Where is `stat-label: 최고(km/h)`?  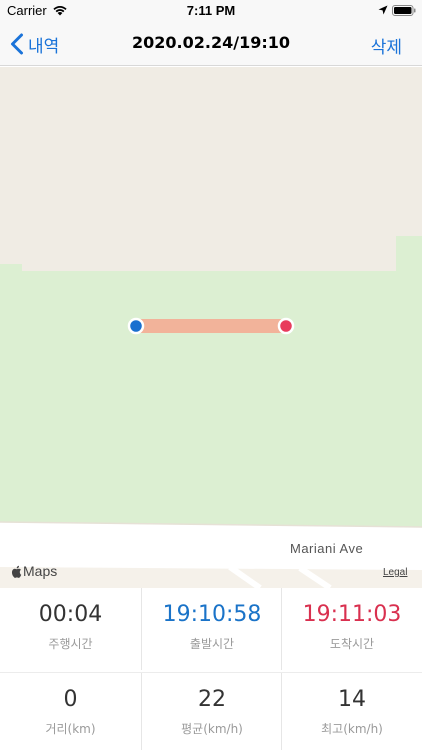
stat-label: 최고(km/h) is located at coordinates (352, 729).